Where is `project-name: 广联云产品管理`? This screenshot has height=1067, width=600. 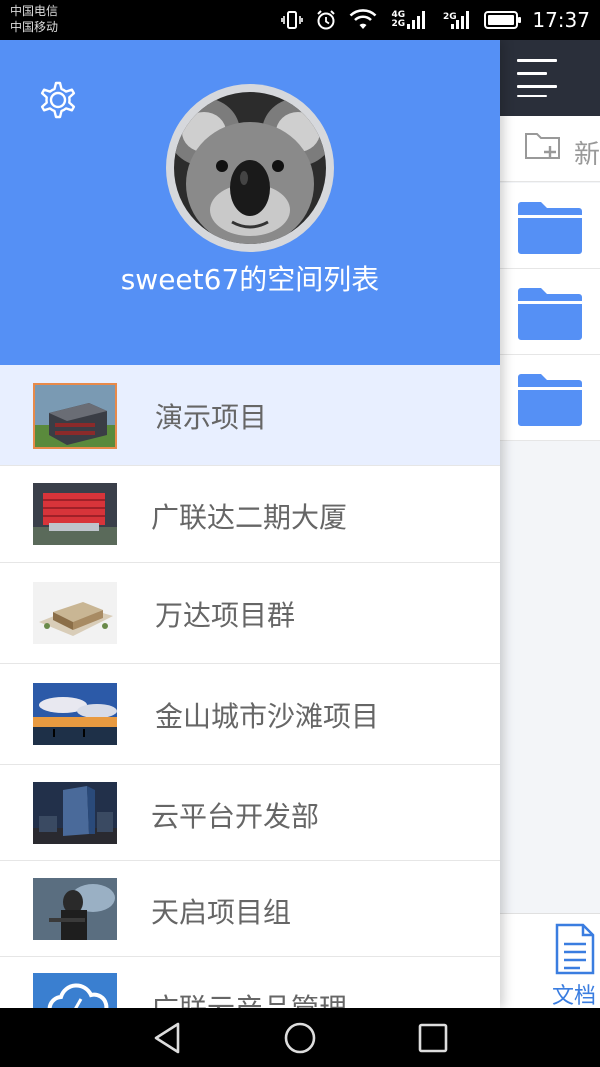
project-name: 广联云产品管理 is located at coordinates (249, 997).